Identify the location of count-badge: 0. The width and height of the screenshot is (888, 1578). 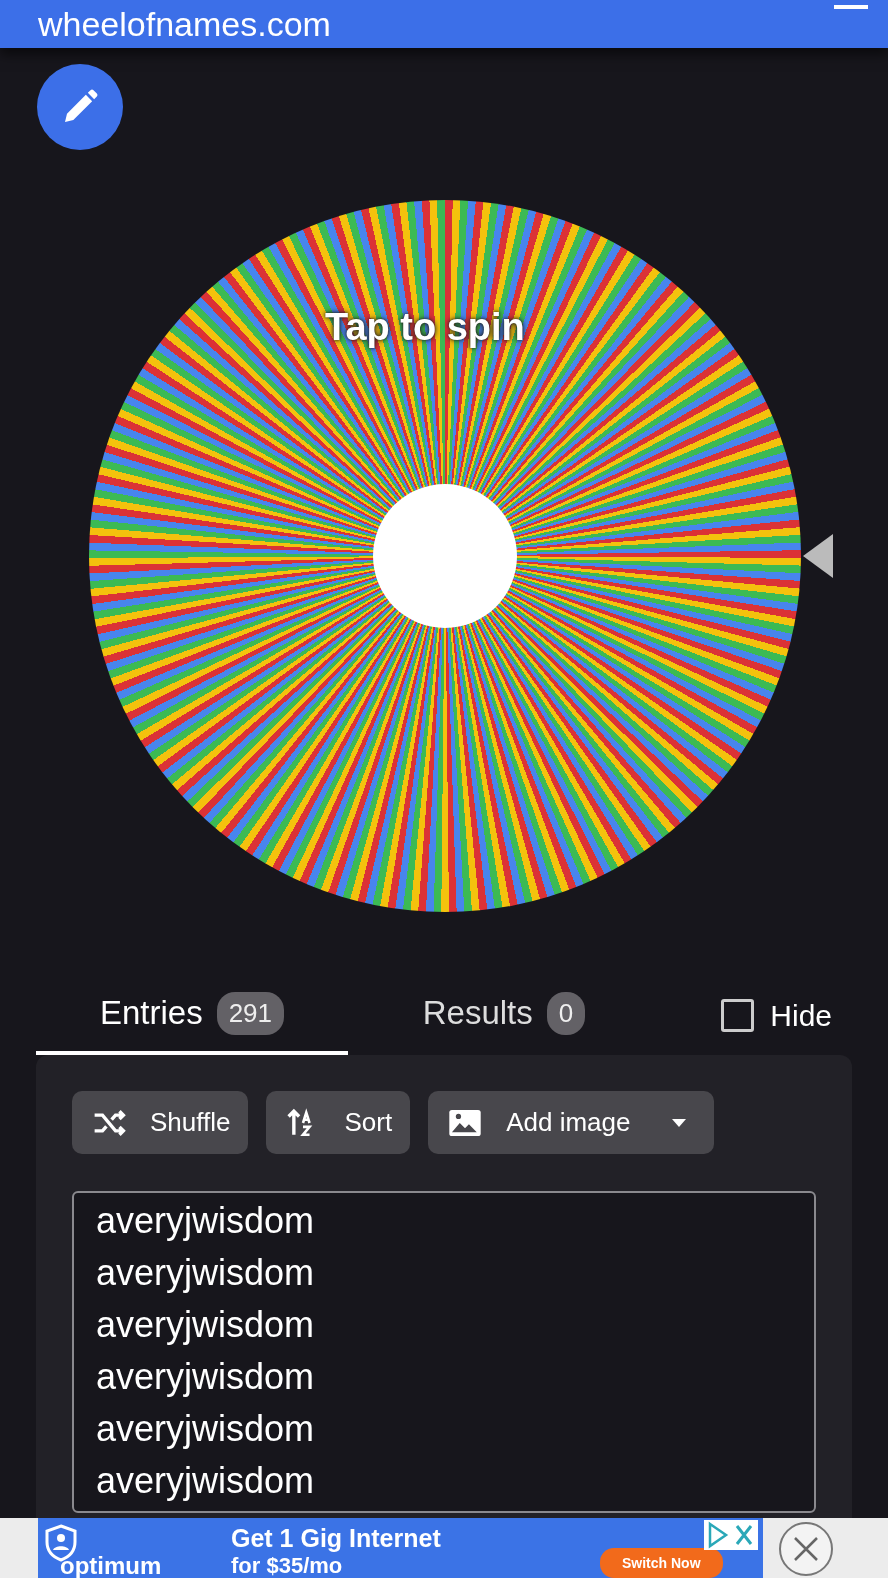
(566, 1013).